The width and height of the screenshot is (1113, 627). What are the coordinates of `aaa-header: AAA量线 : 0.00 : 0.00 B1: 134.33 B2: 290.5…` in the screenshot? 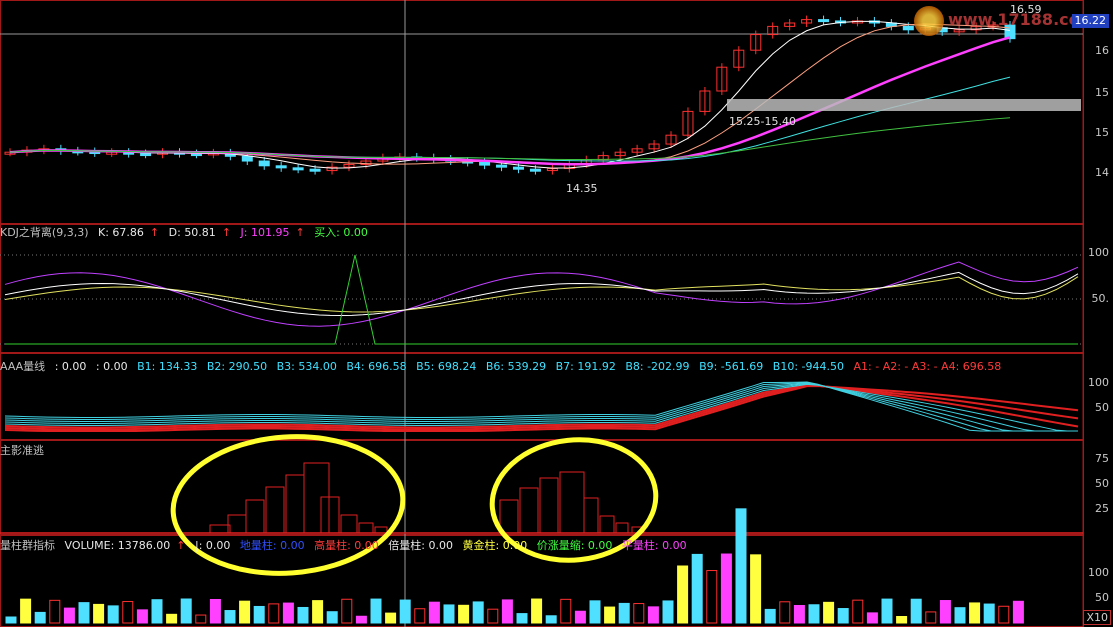 It's located at (503, 367).